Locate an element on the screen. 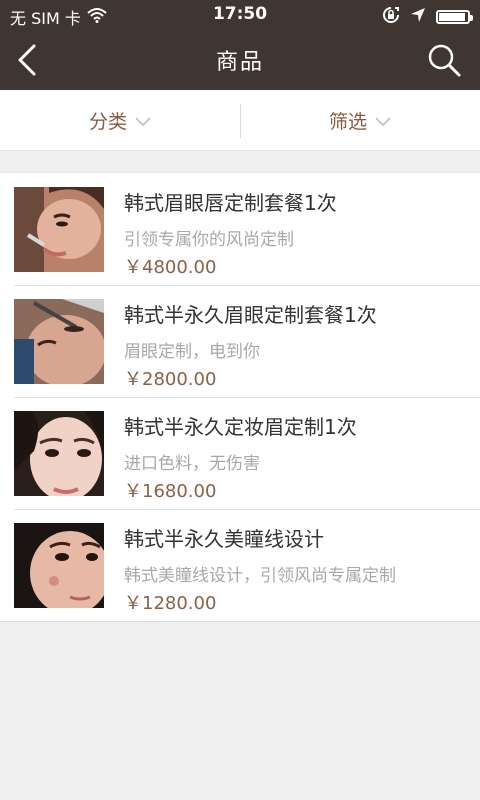  orientation-lock-icon is located at coordinates (391, 17).